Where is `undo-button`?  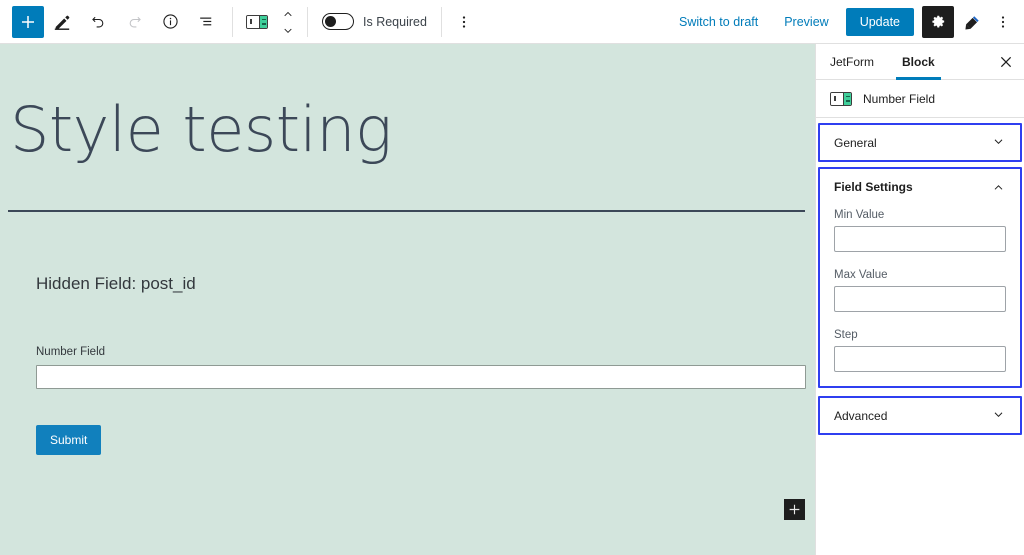 undo-button is located at coordinates (98, 22).